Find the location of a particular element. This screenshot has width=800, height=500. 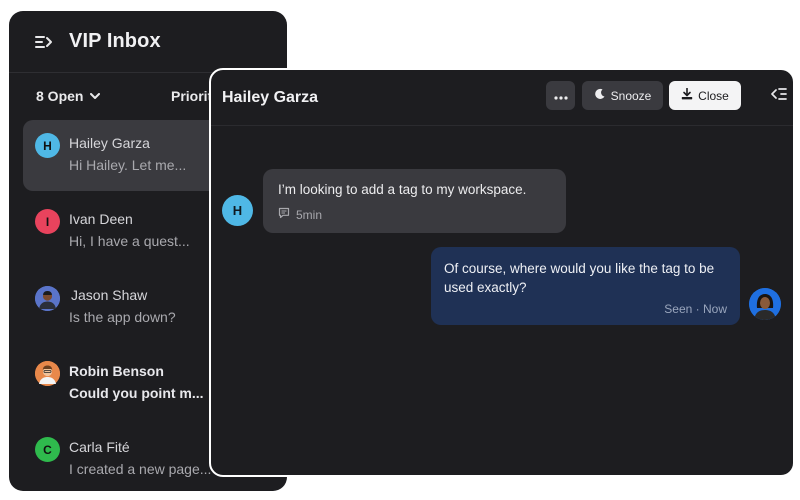

close-label: Close is located at coordinates (713, 95).